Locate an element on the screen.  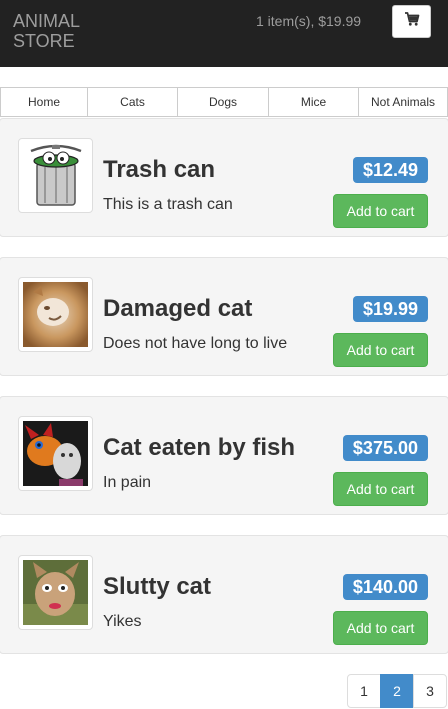
tab-not-animals: Not Animals is located at coordinates (403, 102).